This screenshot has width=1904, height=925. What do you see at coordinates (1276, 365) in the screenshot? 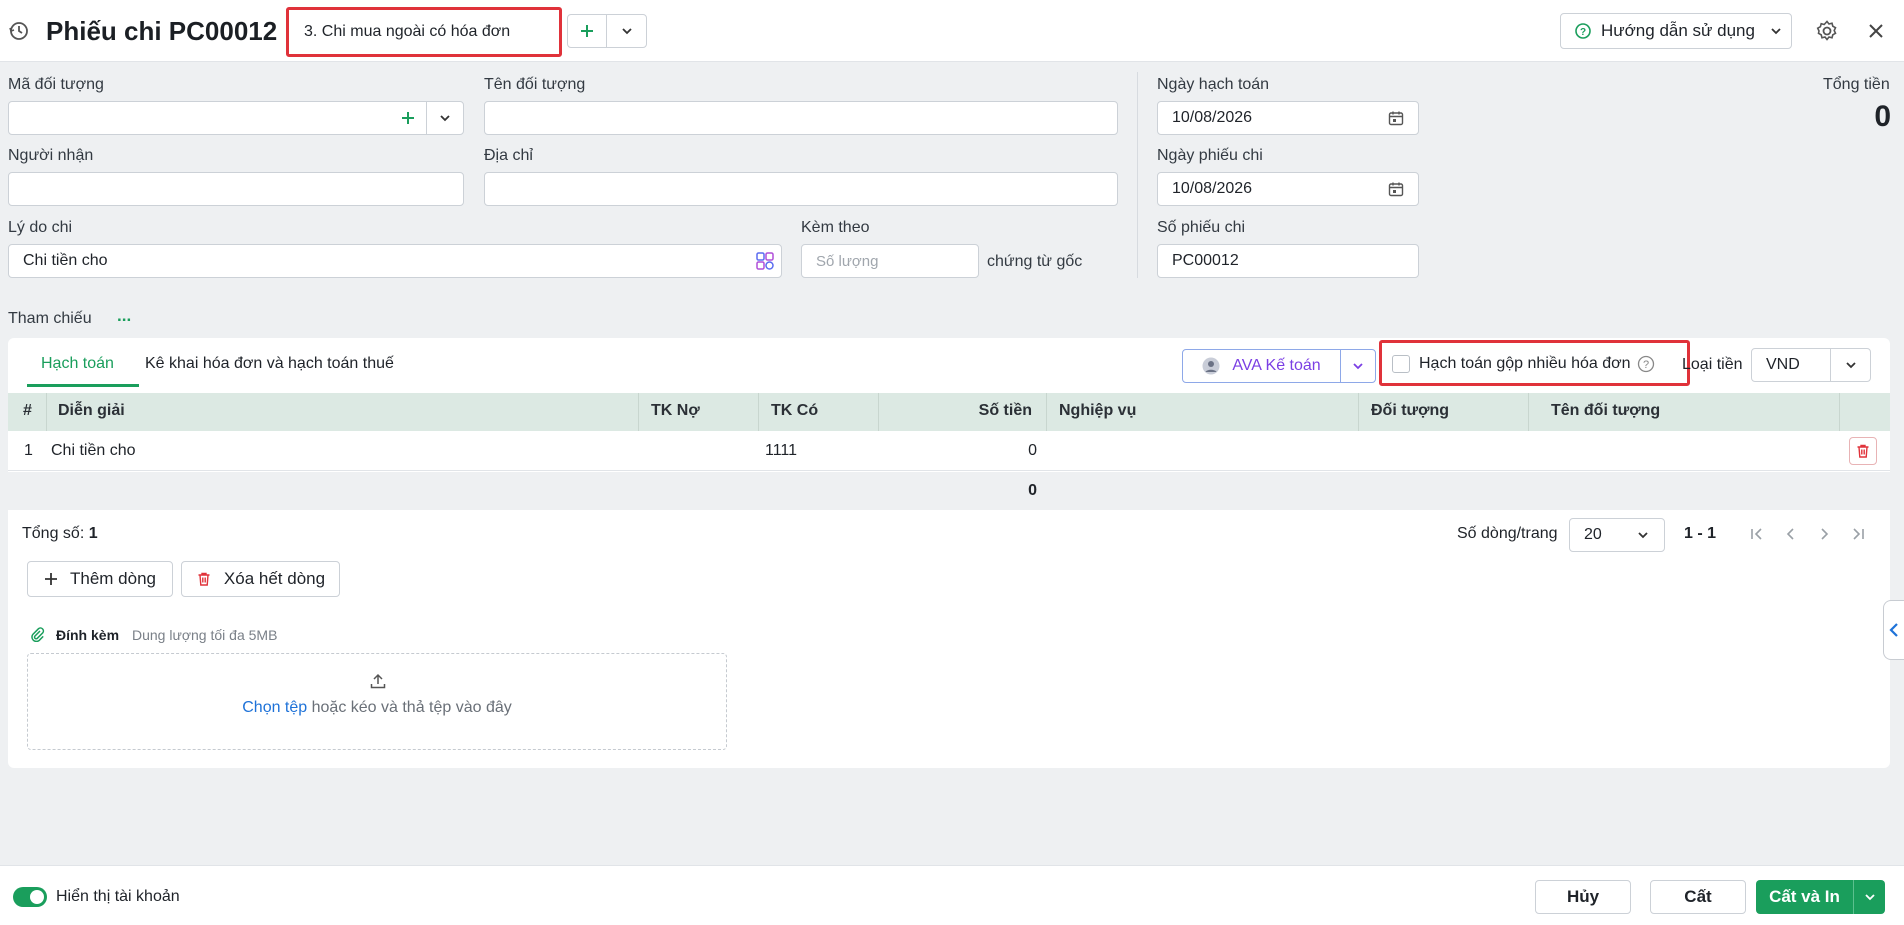
I see `ava-label: AVA Kế toán` at bounding box center [1276, 365].